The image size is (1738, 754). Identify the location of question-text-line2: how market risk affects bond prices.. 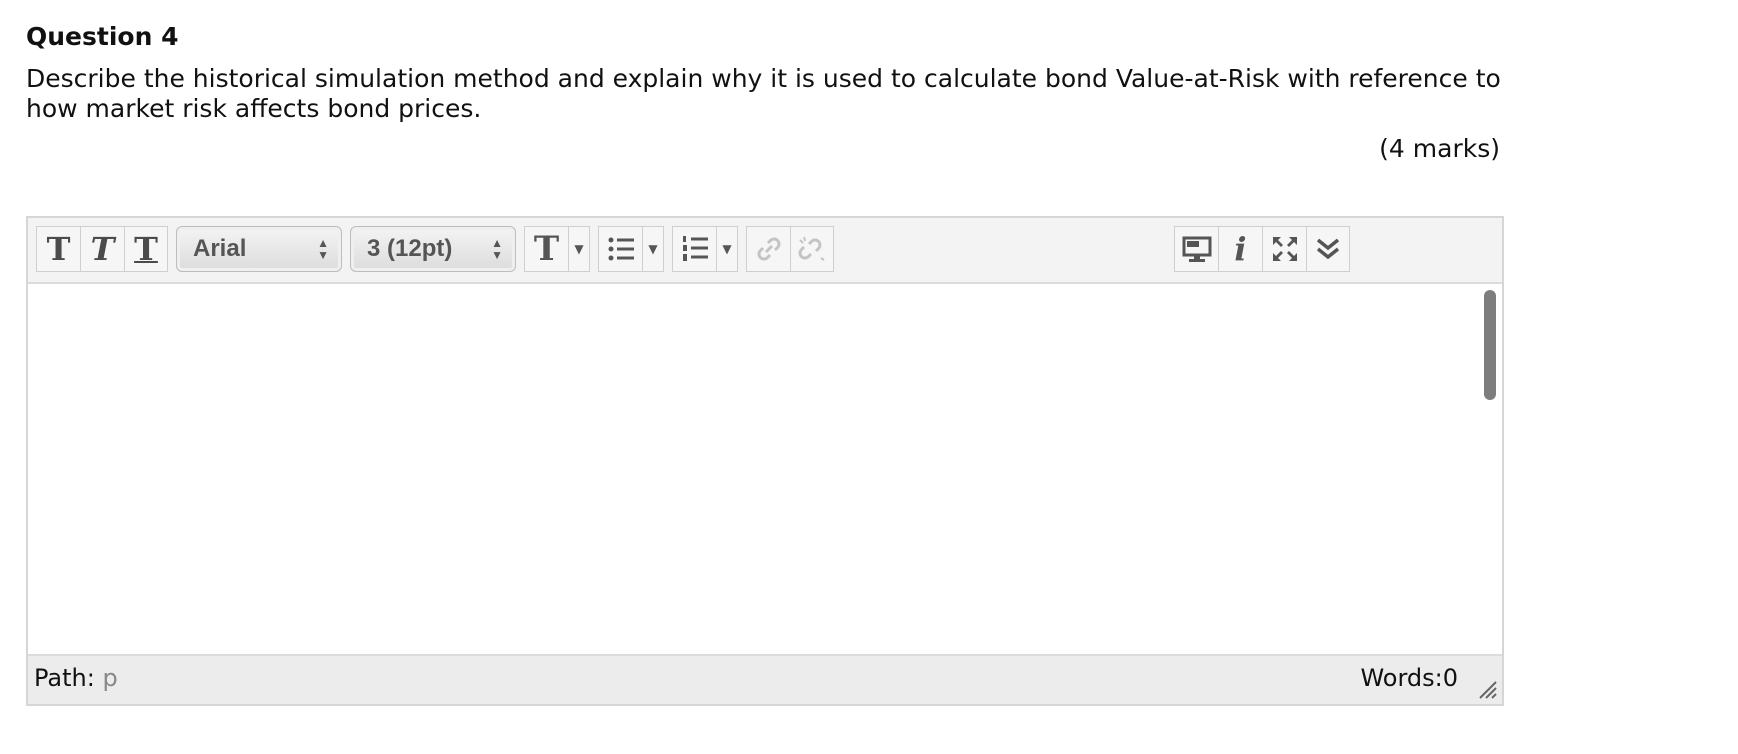
(254, 108).